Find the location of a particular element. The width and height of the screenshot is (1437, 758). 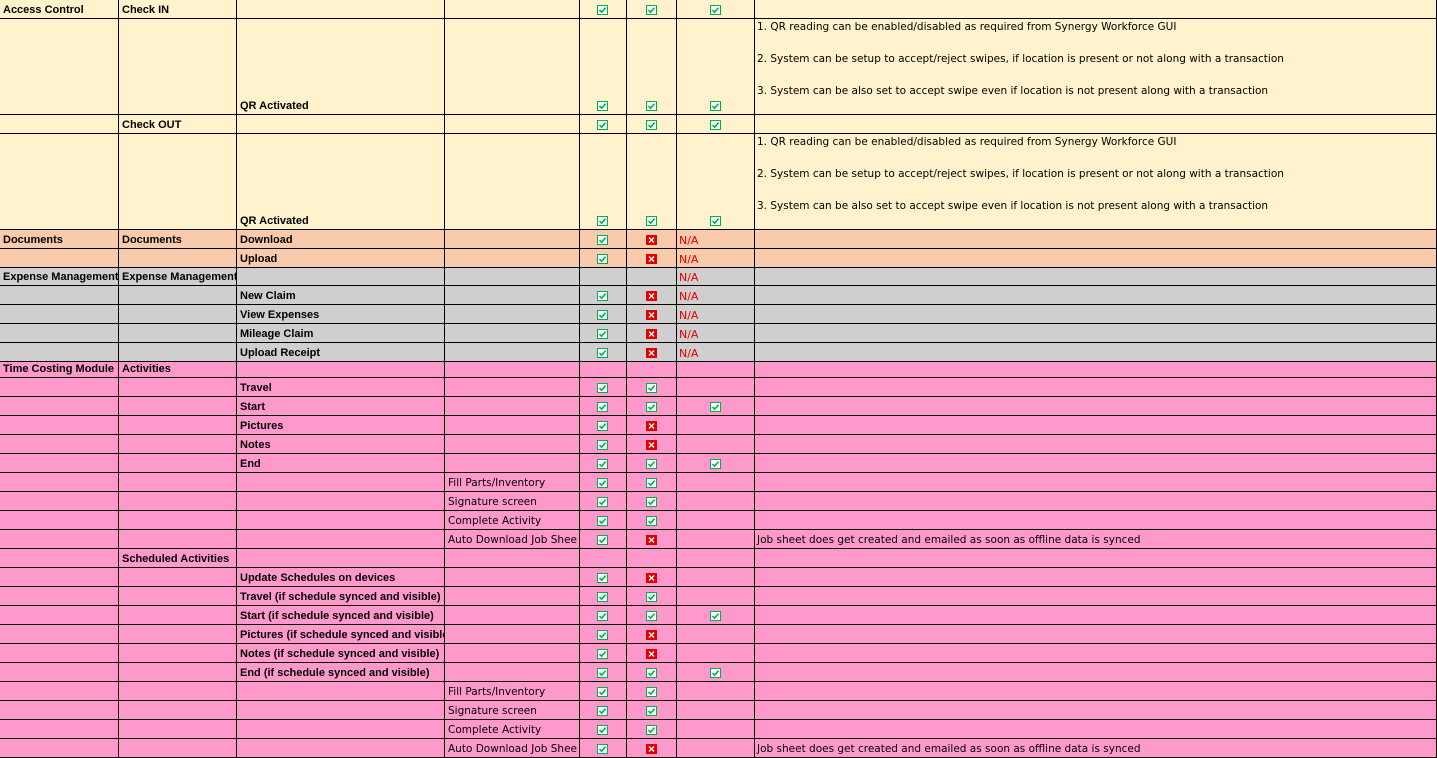

cell-function: Notes is located at coordinates (341, 444).